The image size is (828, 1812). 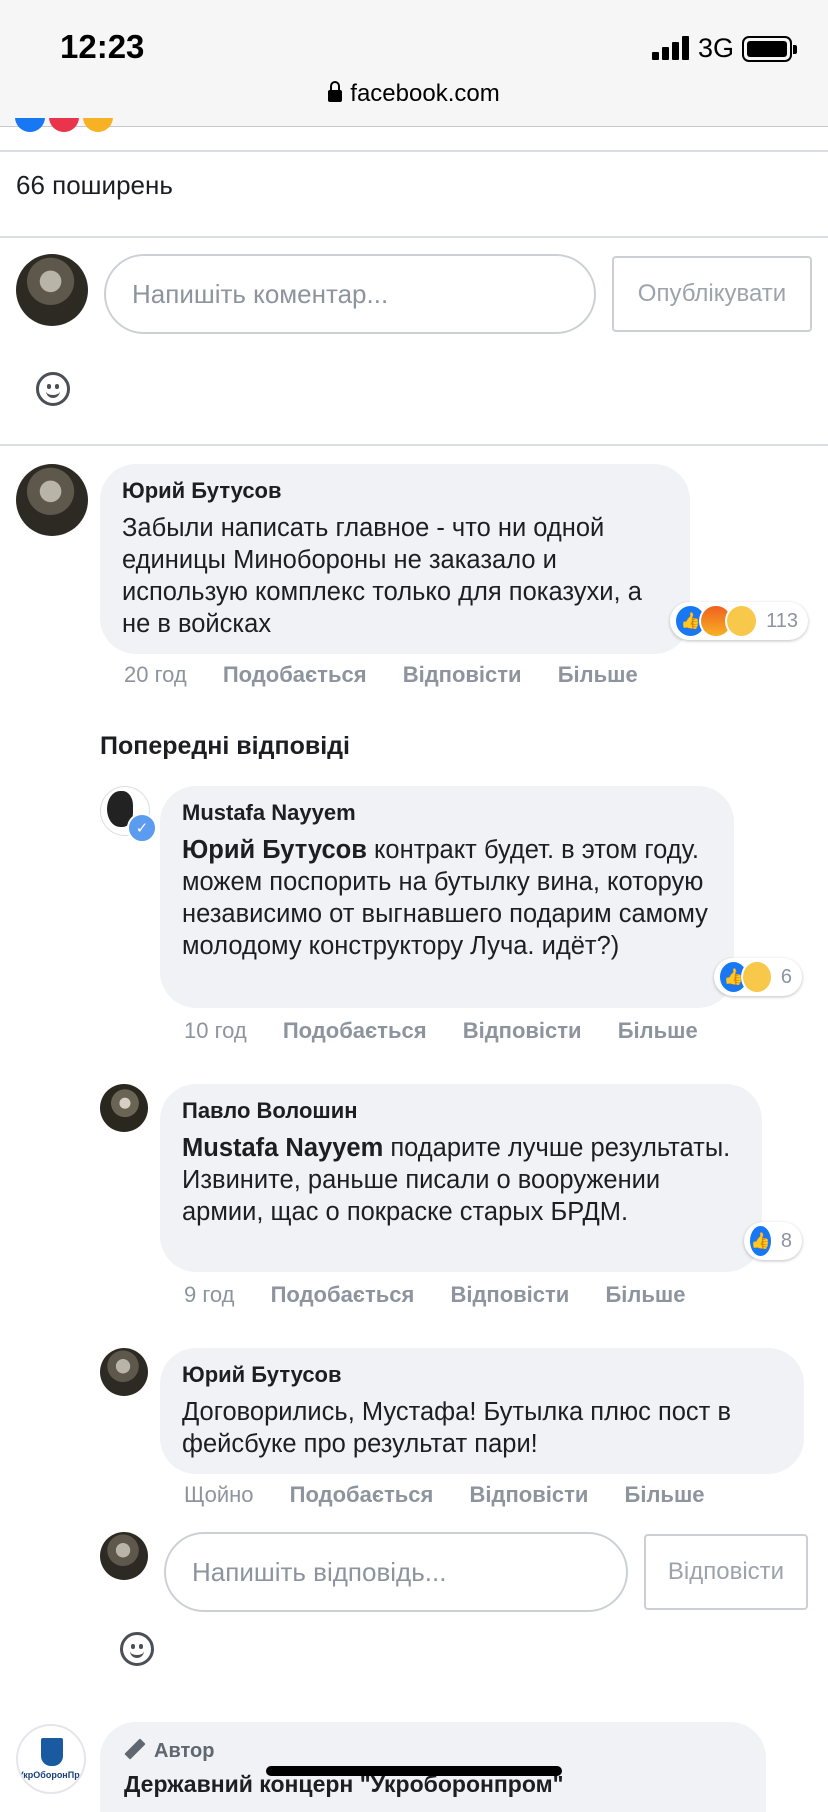 What do you see at coordinates (782, 620) in the screenshot?
I see `reaction-count: 113` at bounding box center [782, 620].